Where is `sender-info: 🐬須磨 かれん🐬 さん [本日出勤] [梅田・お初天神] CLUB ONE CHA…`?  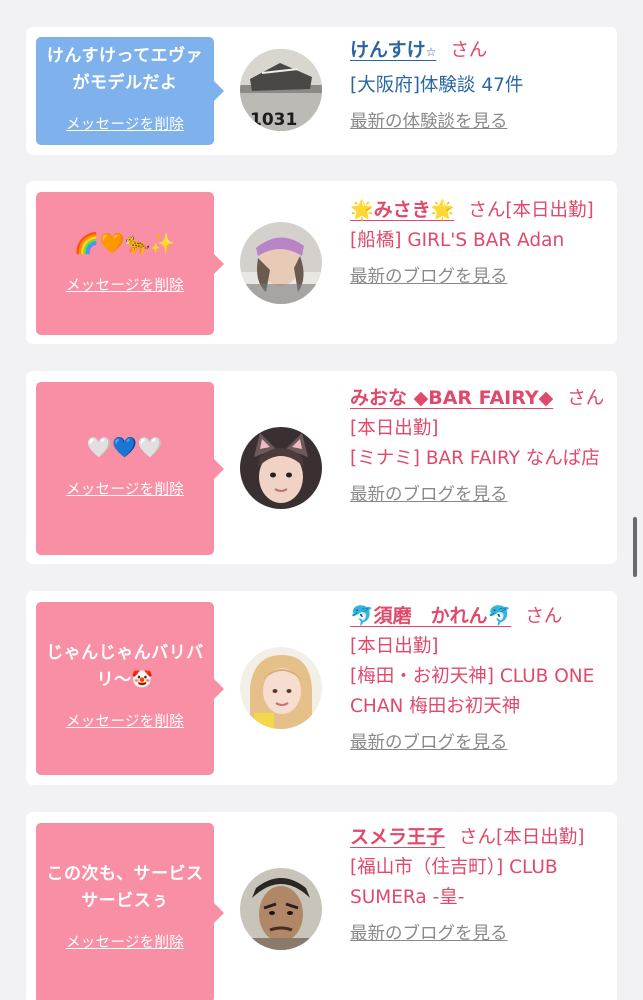 sender-info: 🐬須磨 かれん🐬 さん [本日出勤] [梅田・お初天神] CLUB ONE CHA… is located at coordinates (479, 679).